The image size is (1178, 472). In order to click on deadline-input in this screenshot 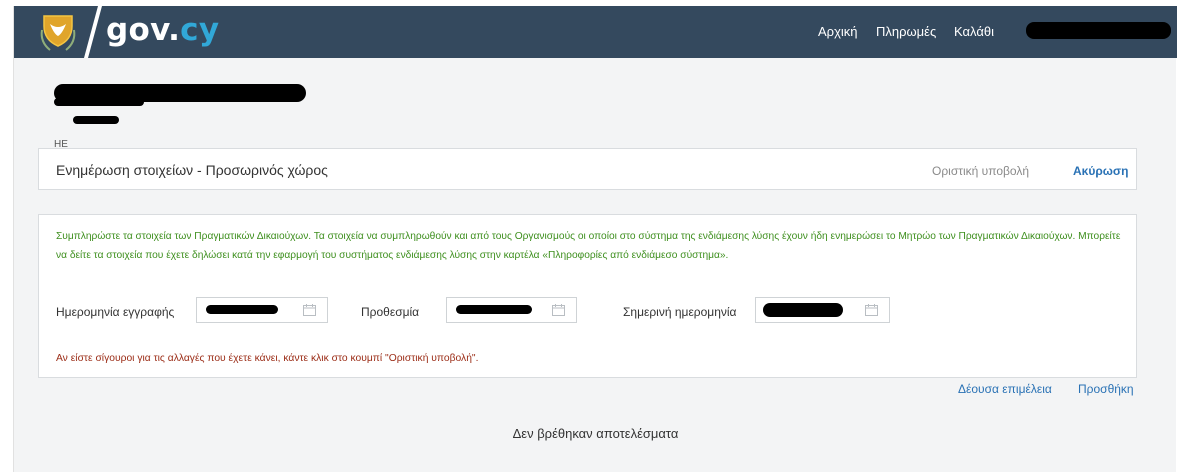, I will do `click(511, 310)`.